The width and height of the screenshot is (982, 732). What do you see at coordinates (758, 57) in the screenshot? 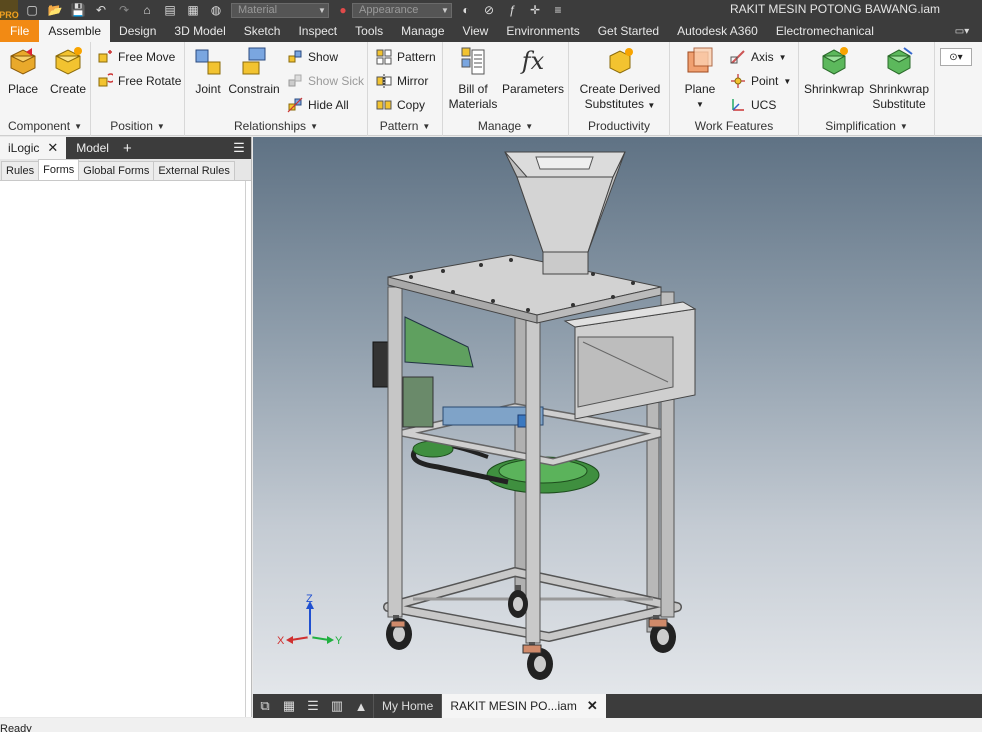
I see `axis-button: Axis ▼` at bounding box center [758, 57].